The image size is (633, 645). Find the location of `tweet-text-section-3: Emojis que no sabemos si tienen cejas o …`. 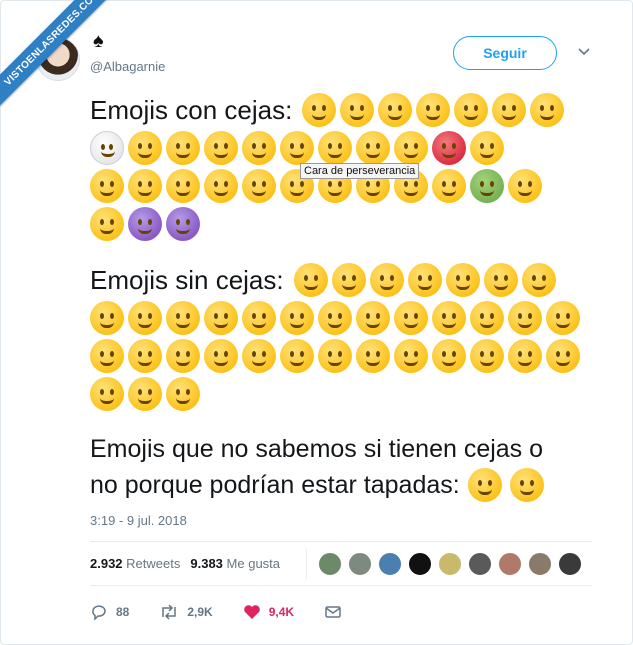

tweet-text-section-3: Emojis que no sabemos si tienen cejas o … is located at coordinates (317, 467).